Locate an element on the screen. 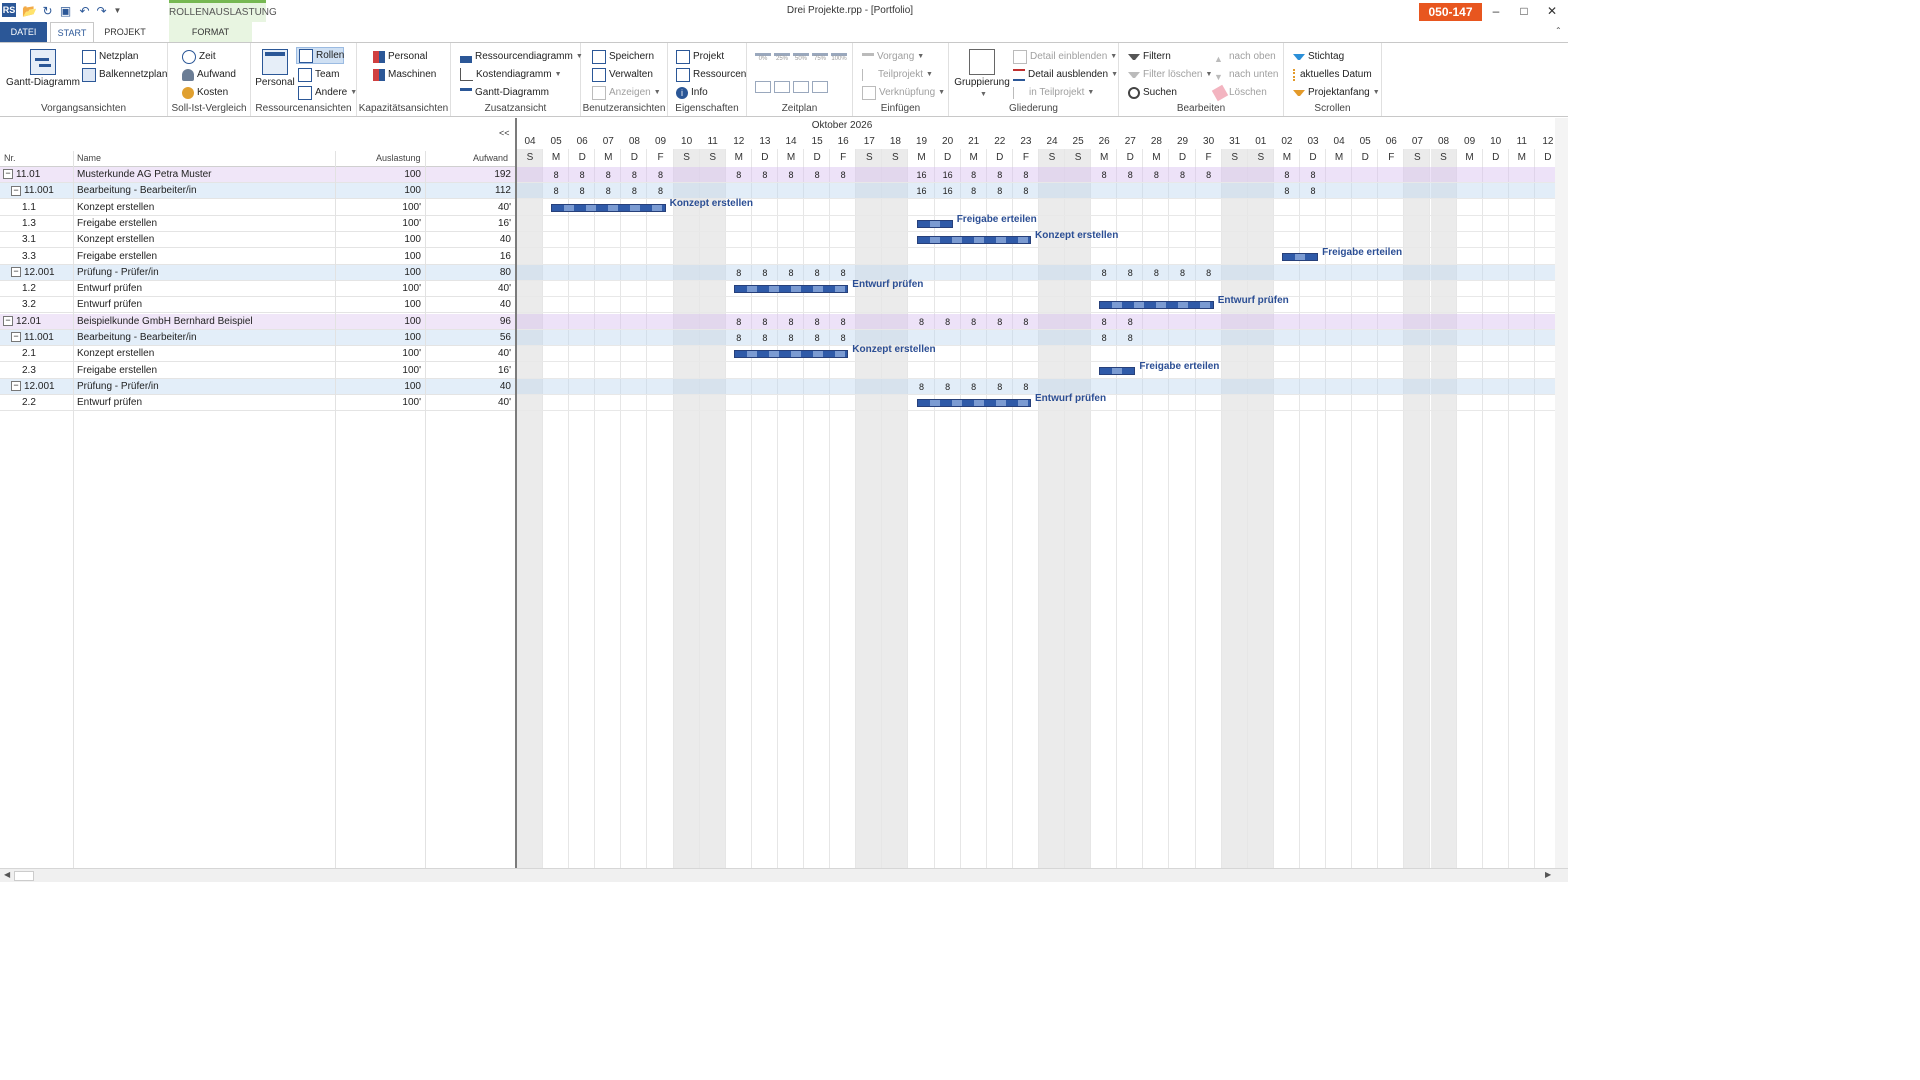 The height and width of the screenshot is (1080, 1920). aufwand-button: Aufwand is located at coordinates (209, 74).